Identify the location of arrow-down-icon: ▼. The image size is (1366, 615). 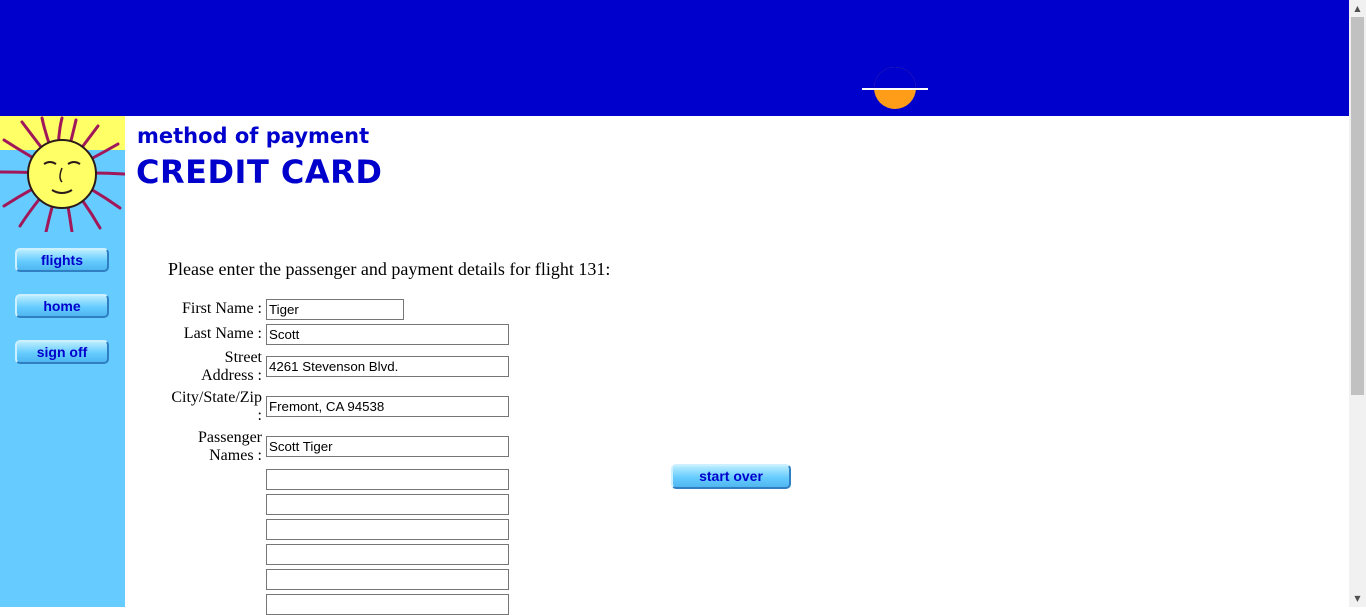
(1357, 598).